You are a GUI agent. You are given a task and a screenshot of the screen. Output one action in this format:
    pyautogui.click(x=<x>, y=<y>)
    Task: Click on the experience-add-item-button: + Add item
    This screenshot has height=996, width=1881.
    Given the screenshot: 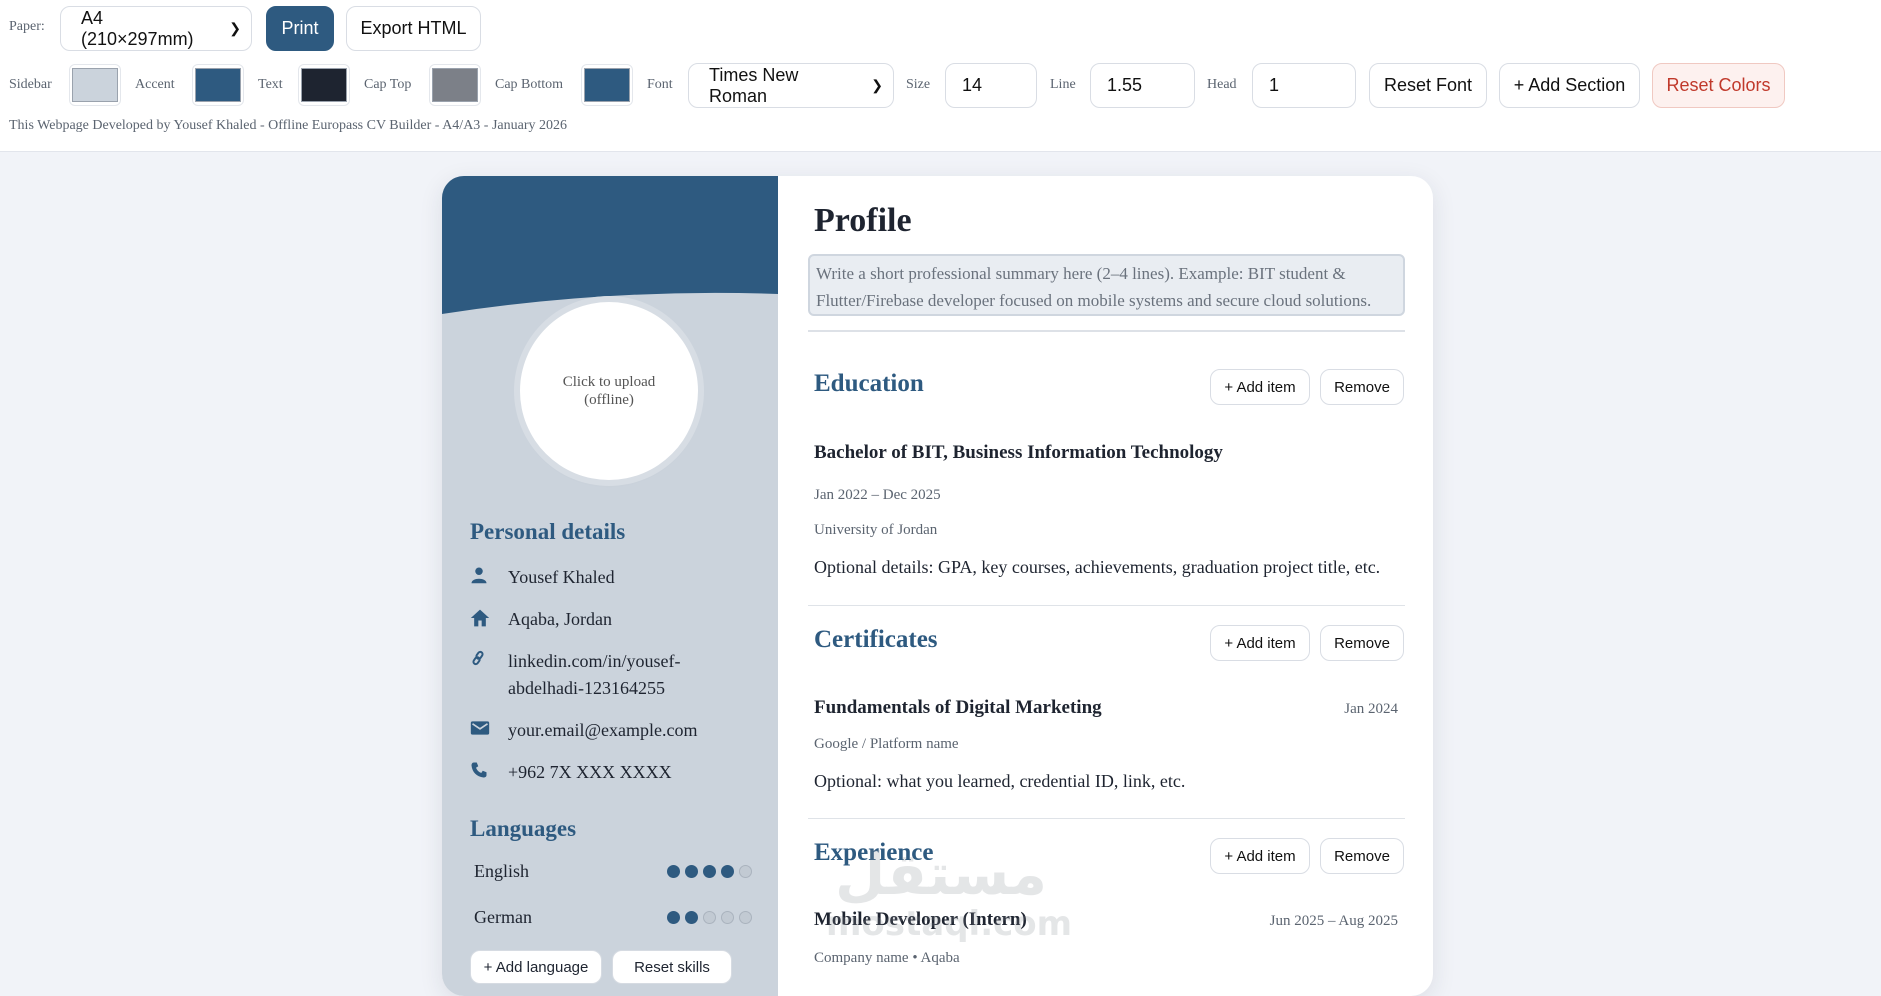 What is the action you would take?
    pyautogui.click(x=1260, y=856)
    